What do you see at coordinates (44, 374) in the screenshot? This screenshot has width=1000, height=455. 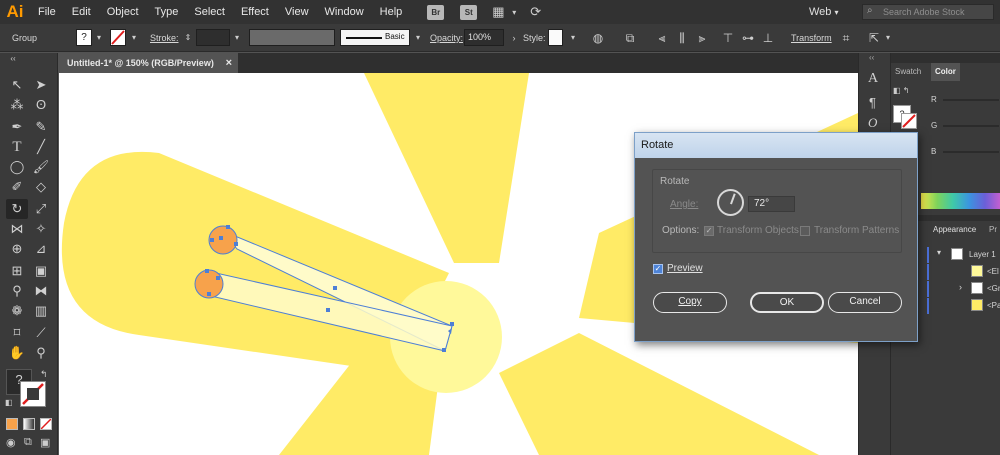 I see `swap-fill-stroke-icon: ↰` at bounding box center [44, 374].